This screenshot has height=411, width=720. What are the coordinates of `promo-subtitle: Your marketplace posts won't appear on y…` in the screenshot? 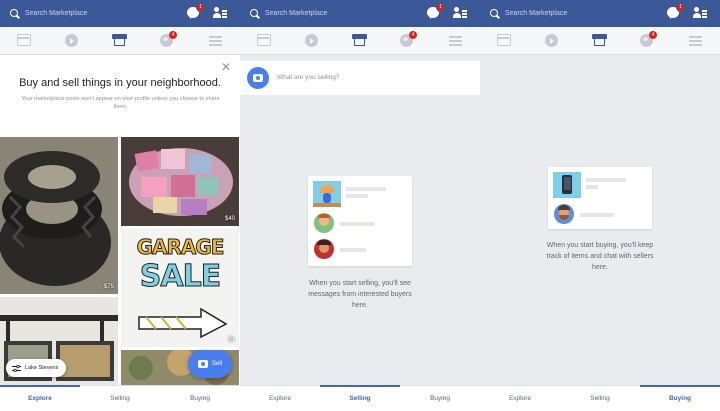 It's located at (120, 103).